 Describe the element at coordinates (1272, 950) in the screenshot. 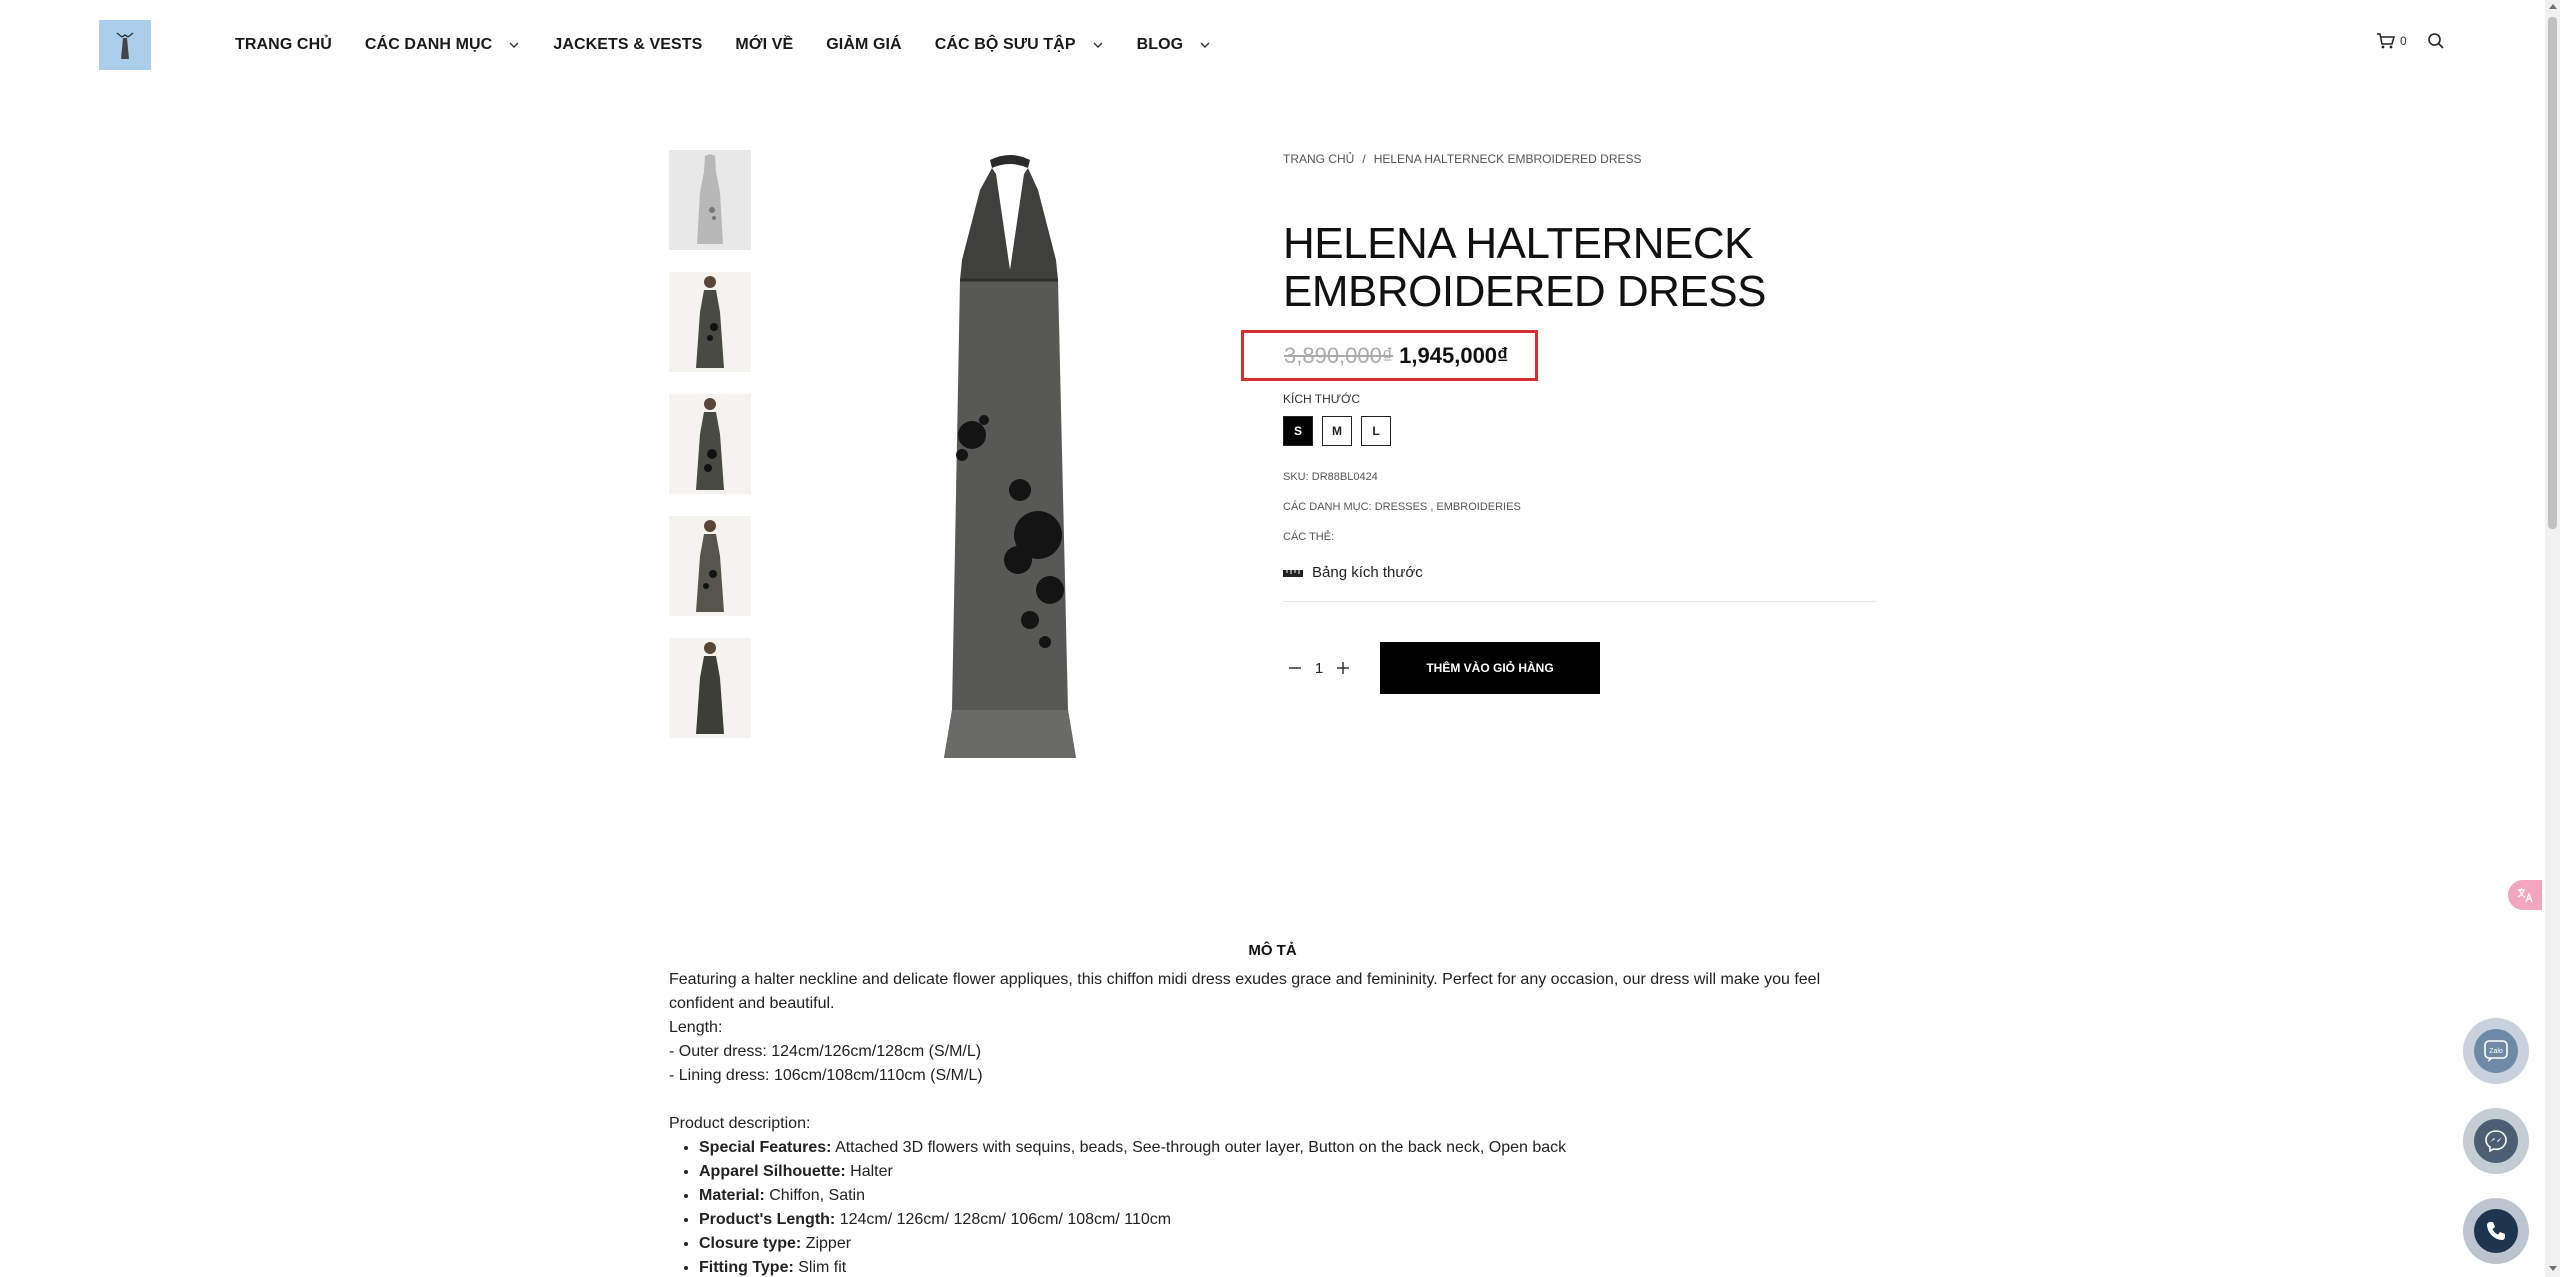

I see `description-title: MÔ TẢ` at that location.